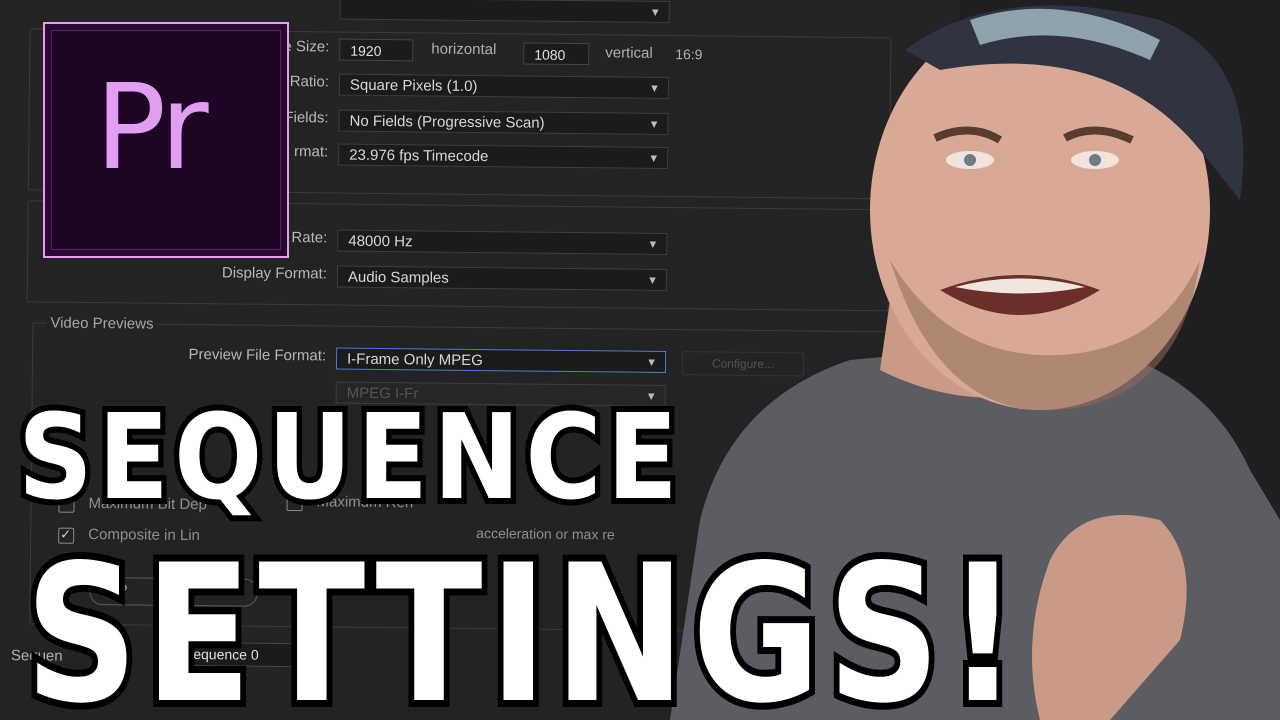 This screenshot has width=1280, height=720. What do you see at coordinates (556, 54) in the screenshot?
I see `frame-height-field: 1080` at bounding box center [556, 54].